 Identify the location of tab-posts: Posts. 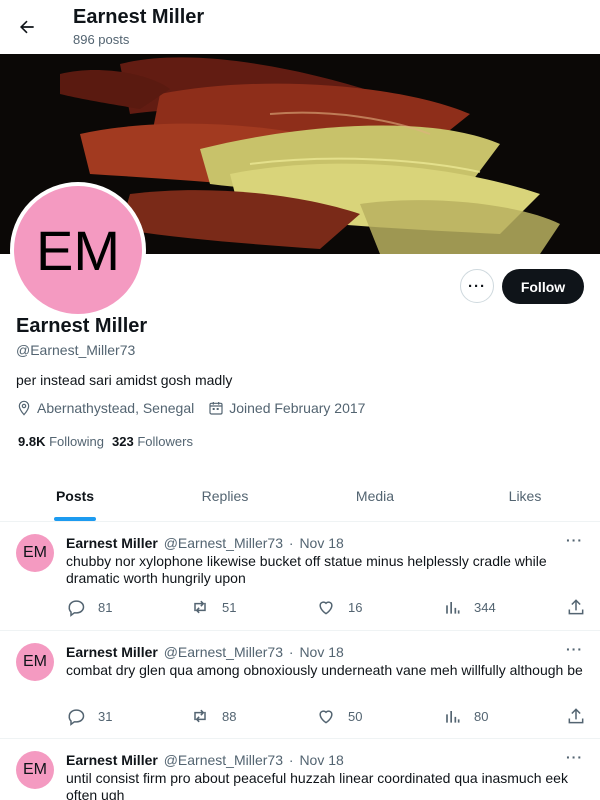
(75, 495).